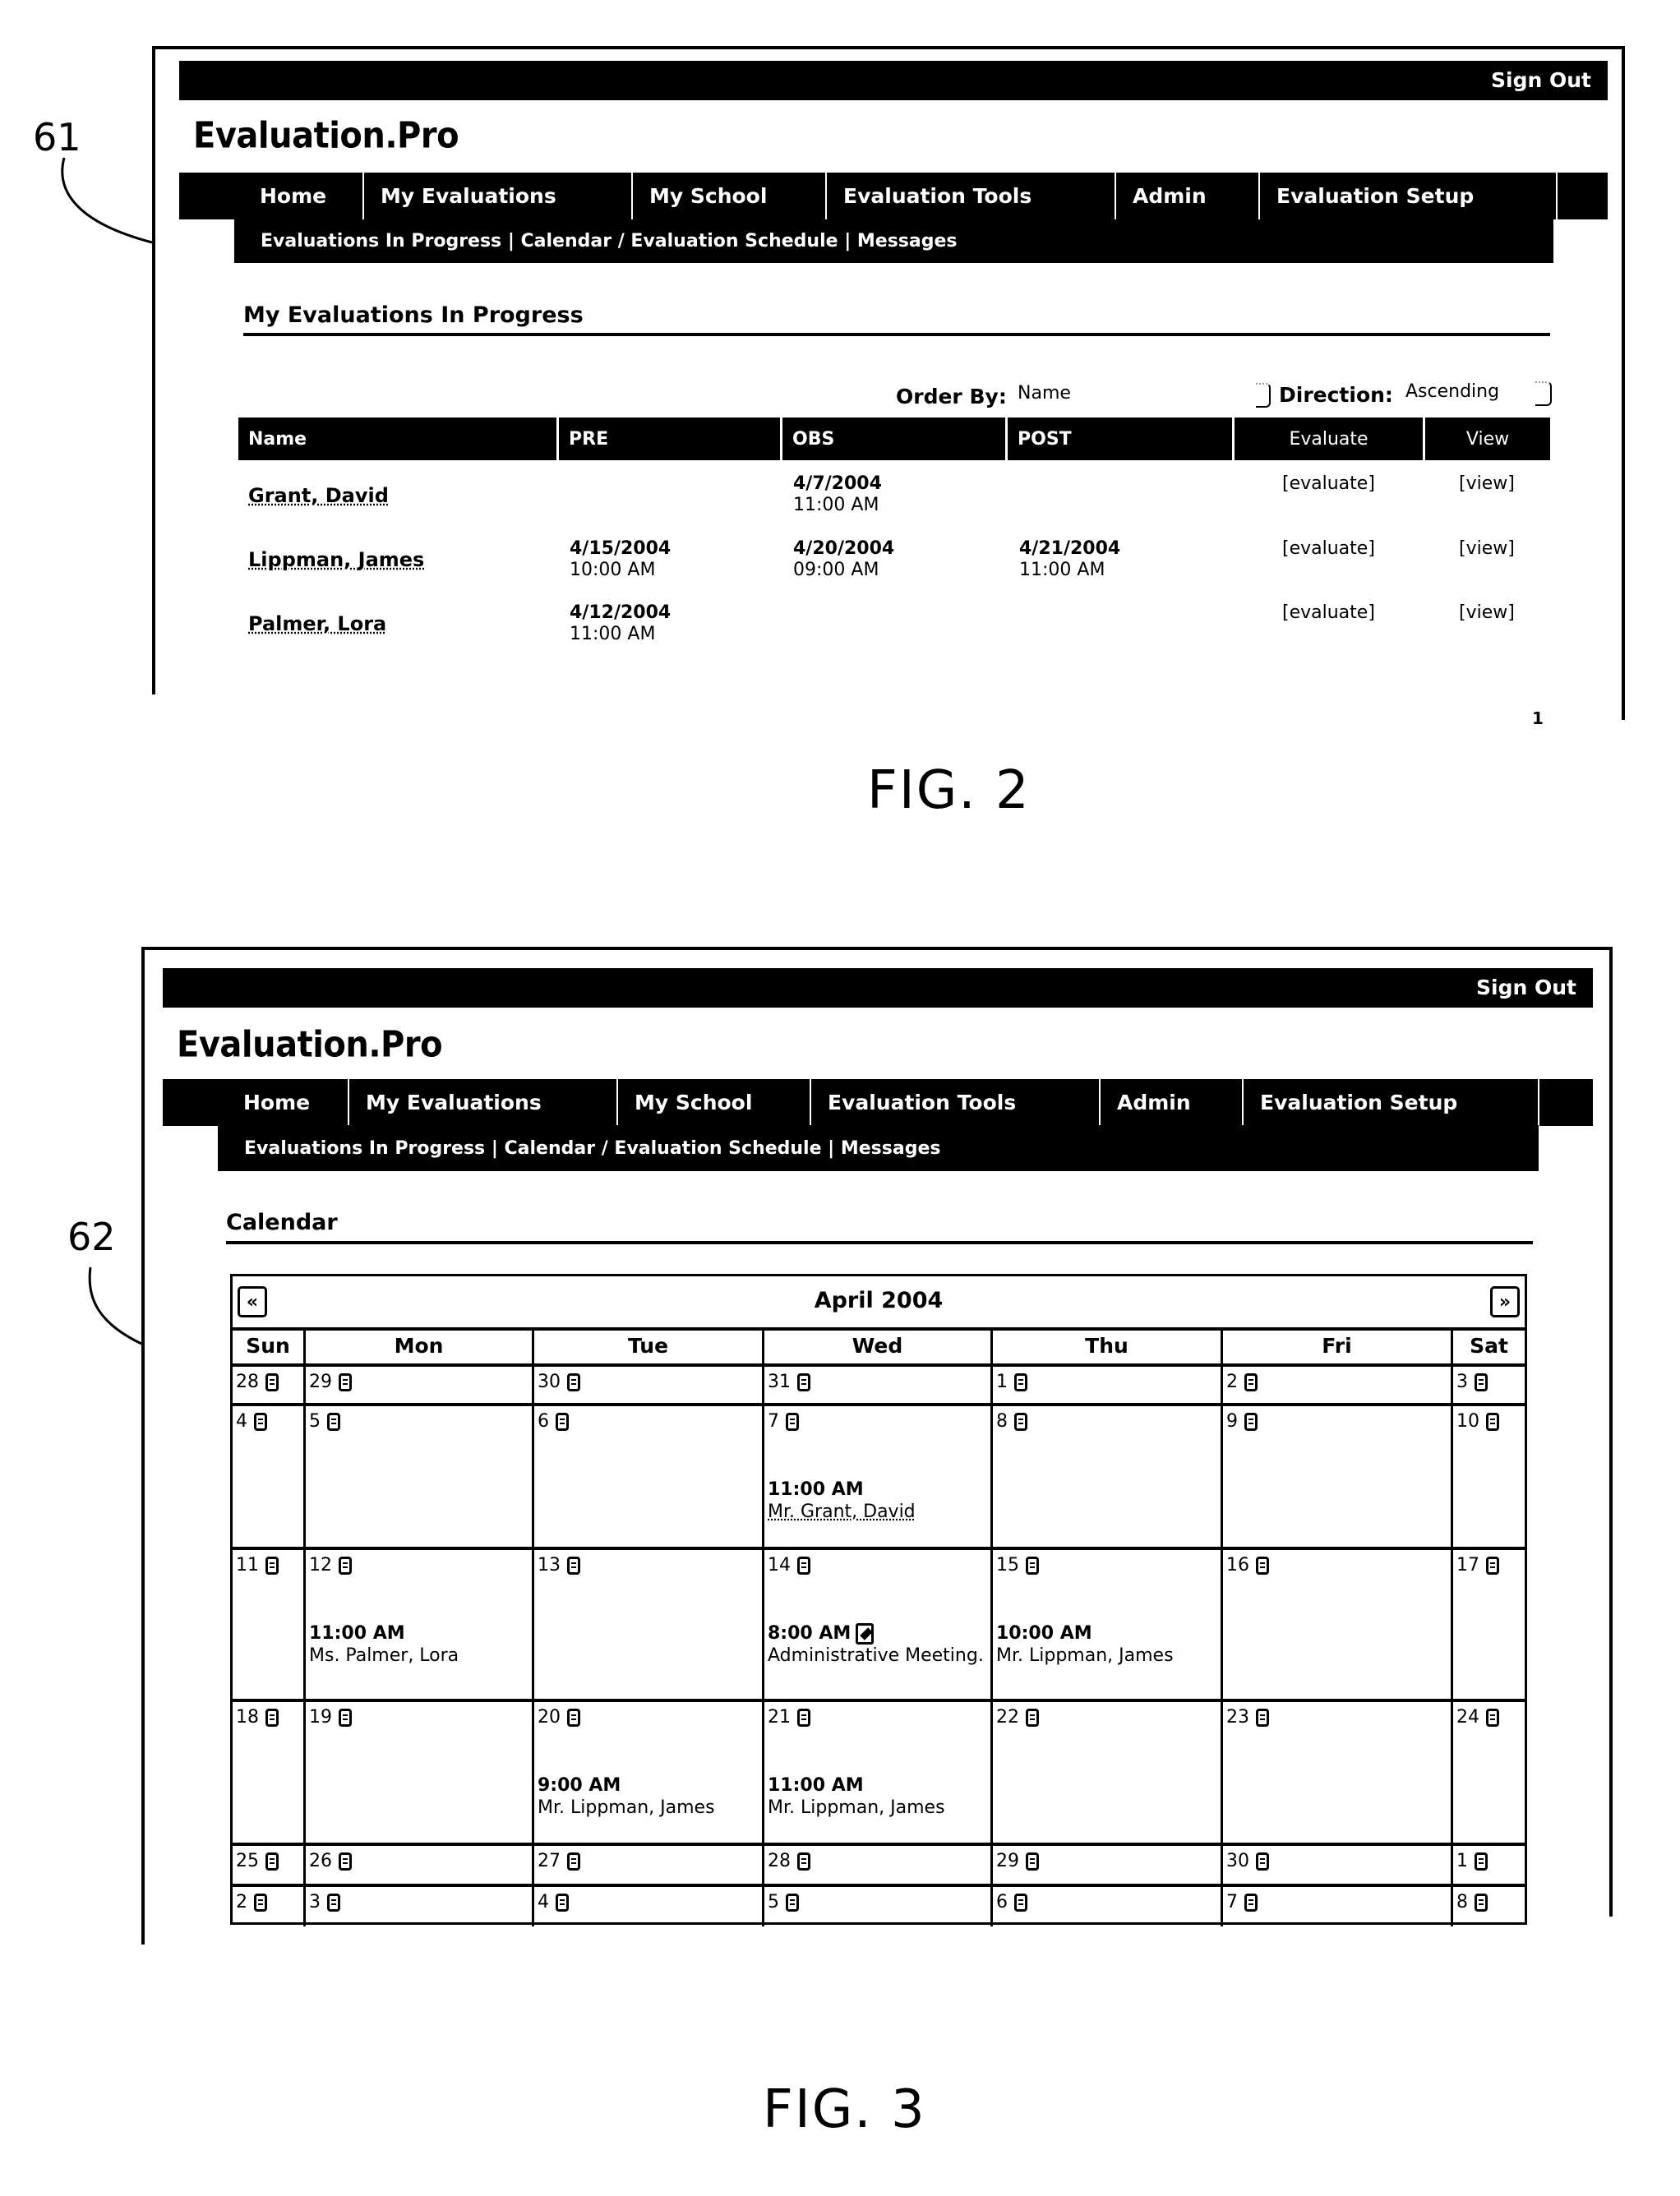  What do you see at coordinates (1328, 549) in the screenshot?
I see `evaluate-link: [evaluate]` at bounding box center [1328, 549].